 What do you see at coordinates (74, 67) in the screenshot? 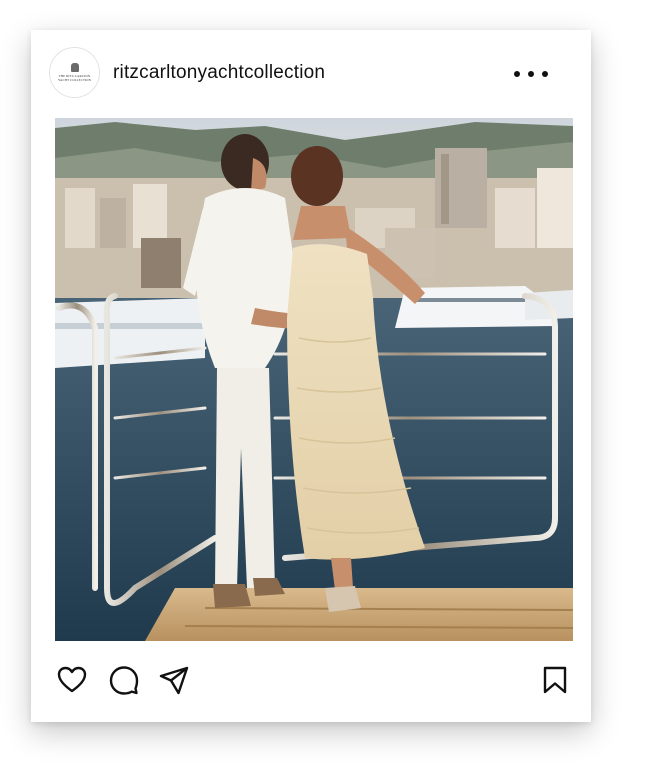
I see `crest-icon` at bounding box center [74, 67].